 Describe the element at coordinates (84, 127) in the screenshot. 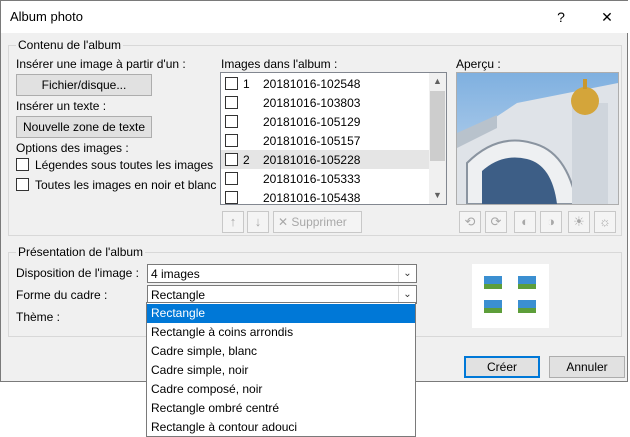

I see `new-text-box-button: Nouvelle zone de texte` at that location.